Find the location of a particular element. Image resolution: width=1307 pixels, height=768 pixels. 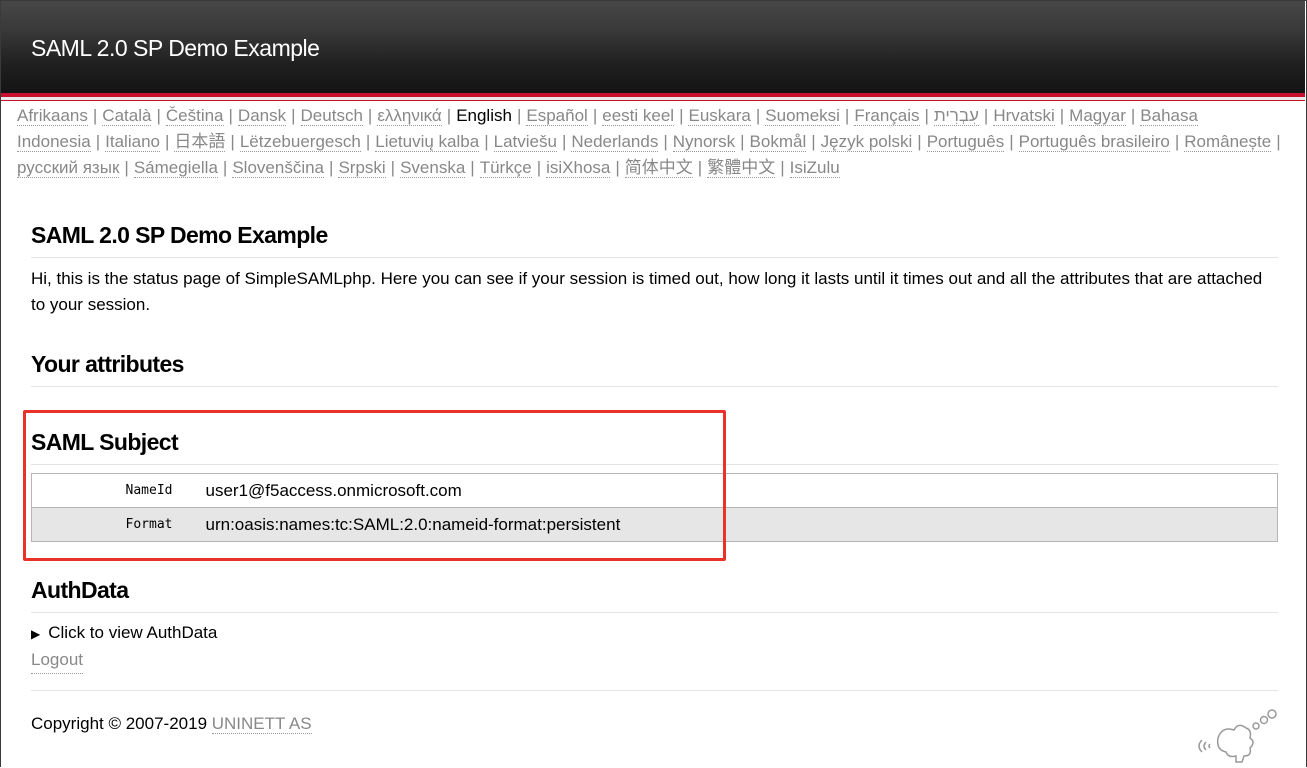

language-link: Türkçe is located at coordinates (505, 168).